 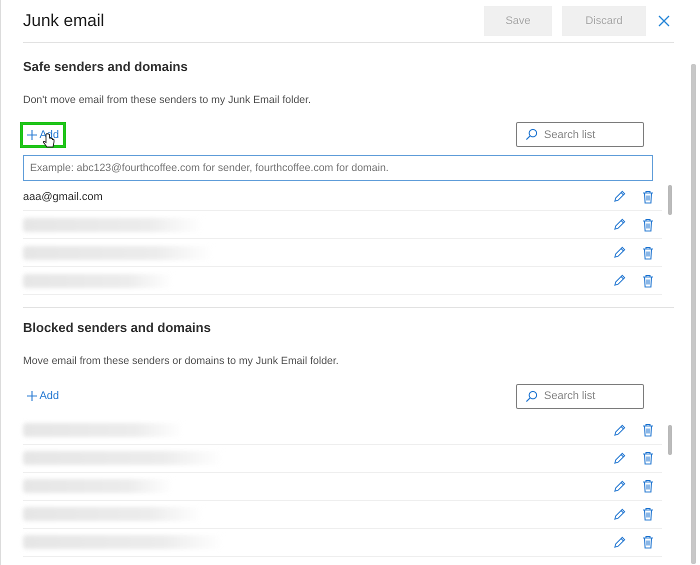 I want to click on section-description: Don't move email from these senders to my Junk Email folder., so click(x=167, y=100).